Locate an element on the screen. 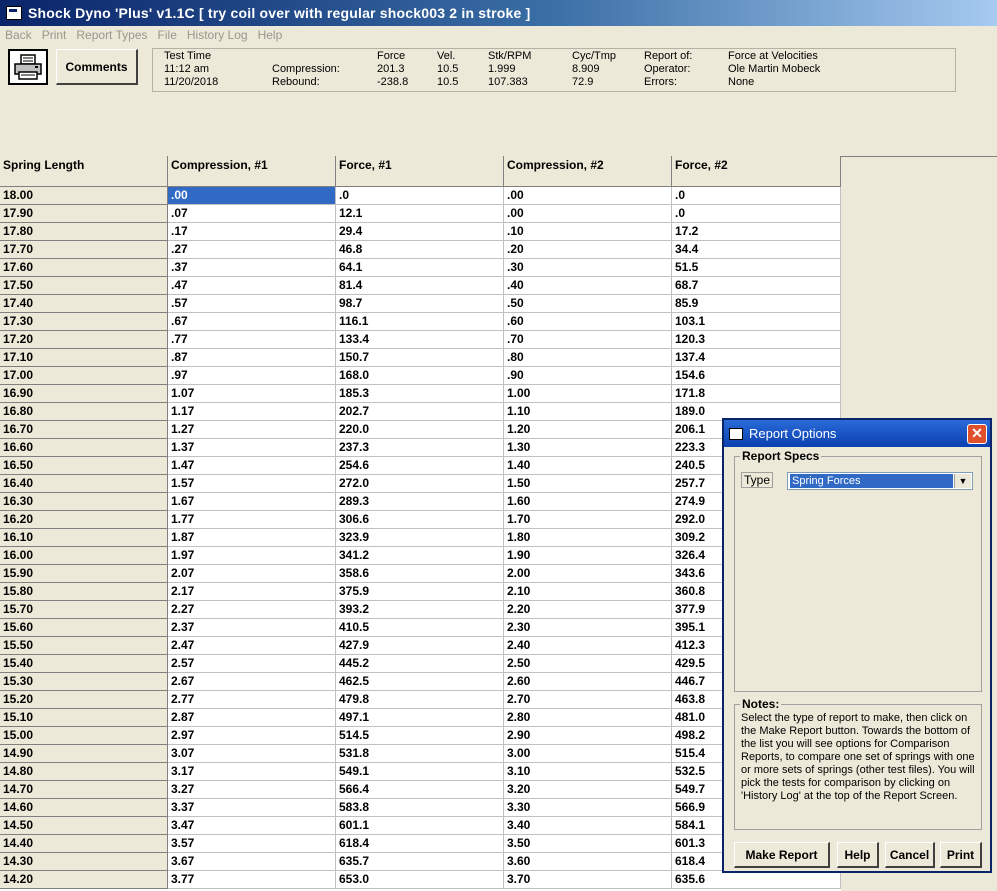 This screenshot has width=997, height=891. force-1-cell: 29.4 is located at coordinates (420, 232).